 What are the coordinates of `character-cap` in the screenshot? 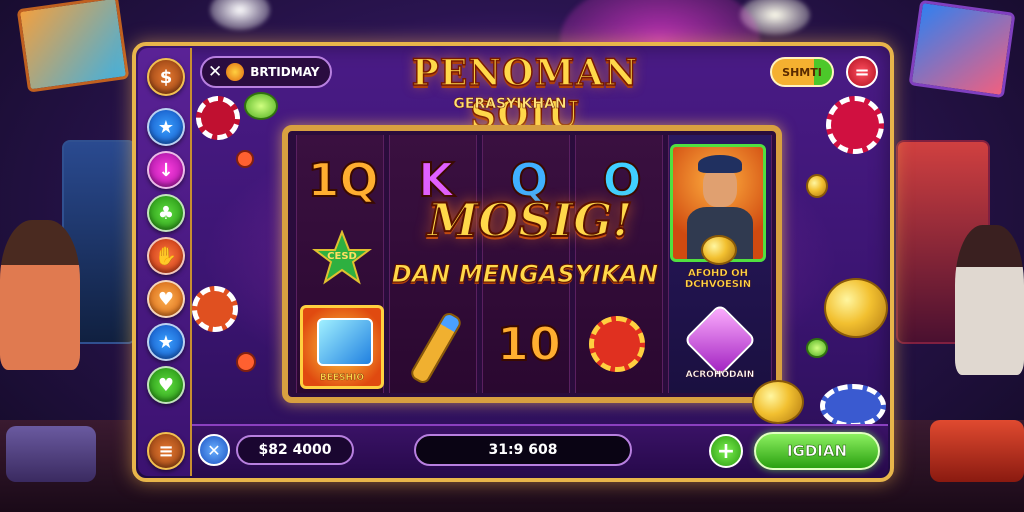 It's located at (720, 164).